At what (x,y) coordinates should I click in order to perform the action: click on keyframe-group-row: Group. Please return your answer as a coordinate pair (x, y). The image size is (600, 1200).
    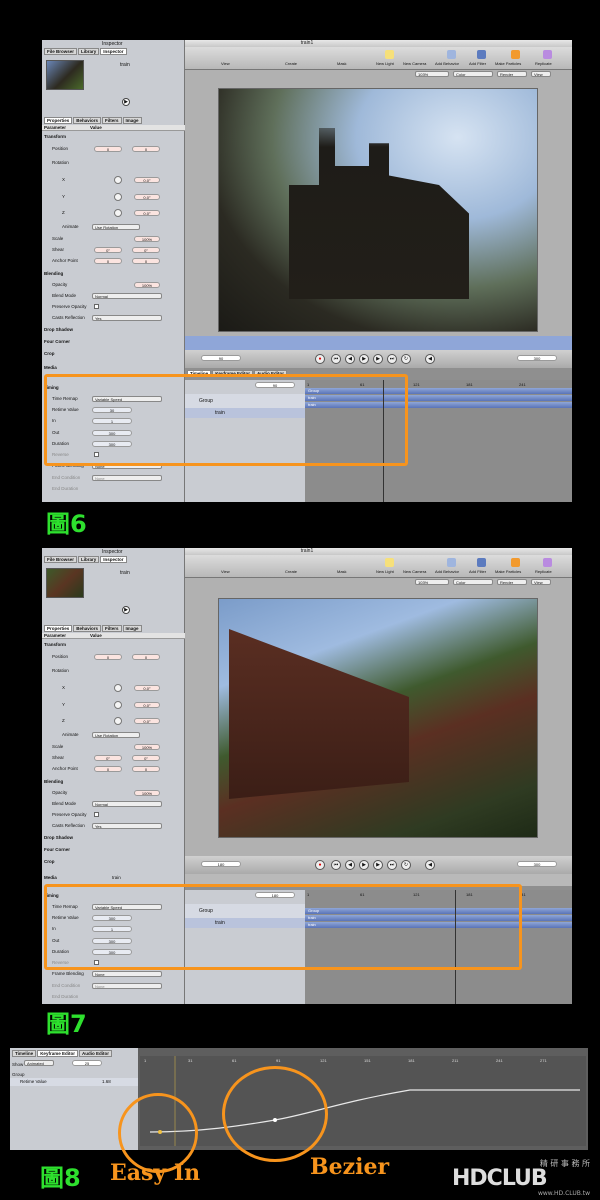
    Looking at the image, I should click on (18, 1074).